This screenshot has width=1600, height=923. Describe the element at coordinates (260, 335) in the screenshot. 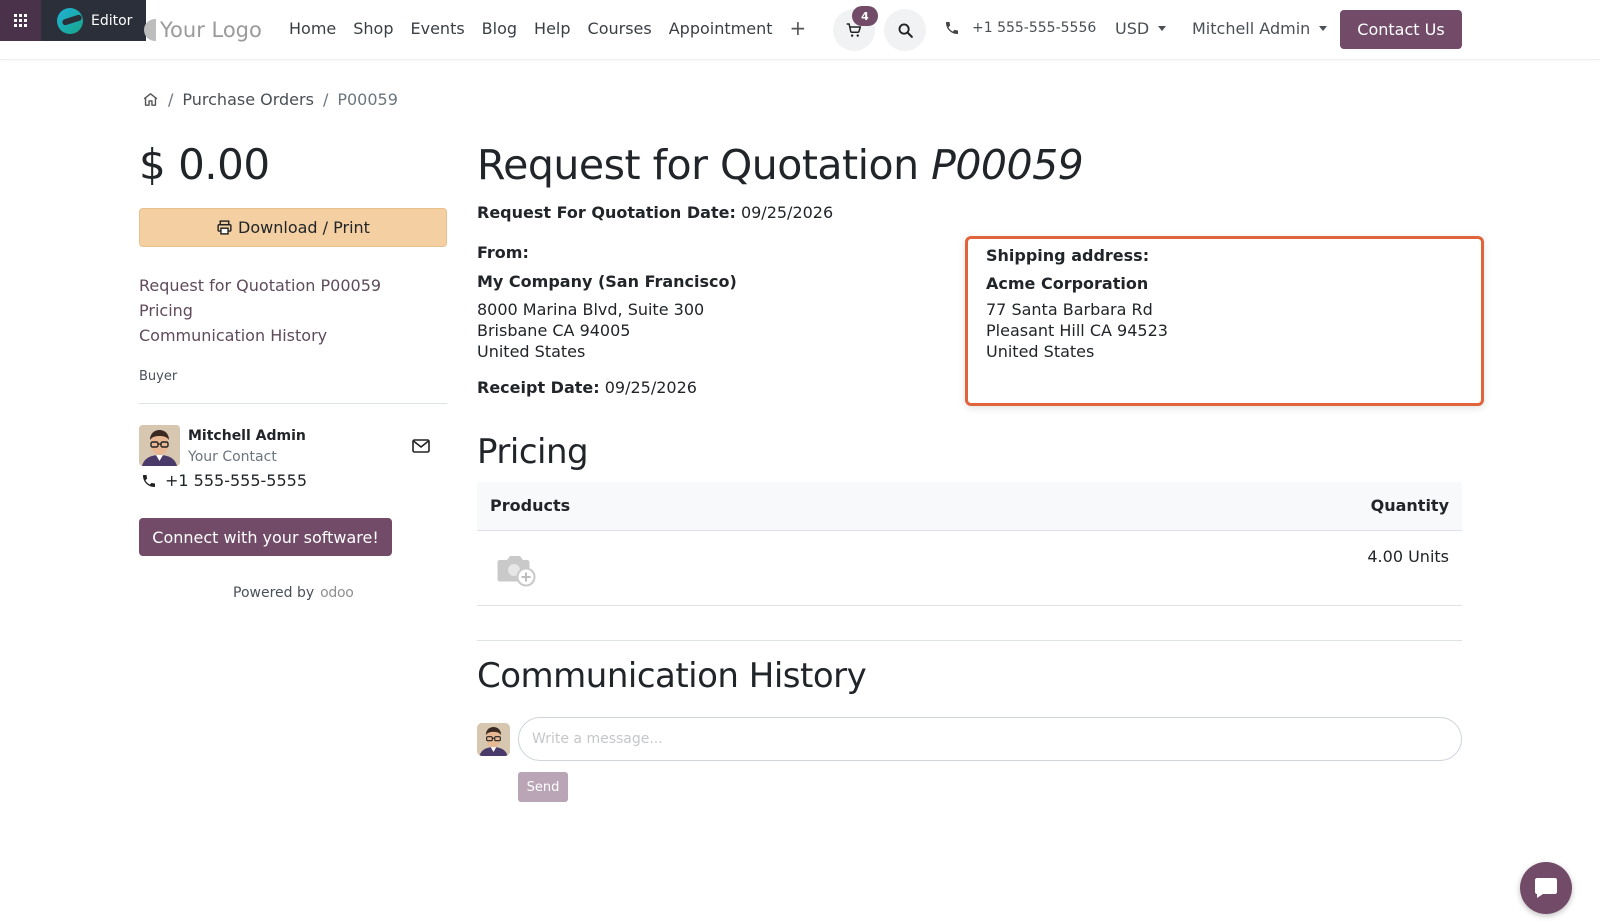

I see `toc-link-history: Communication History` at that location.